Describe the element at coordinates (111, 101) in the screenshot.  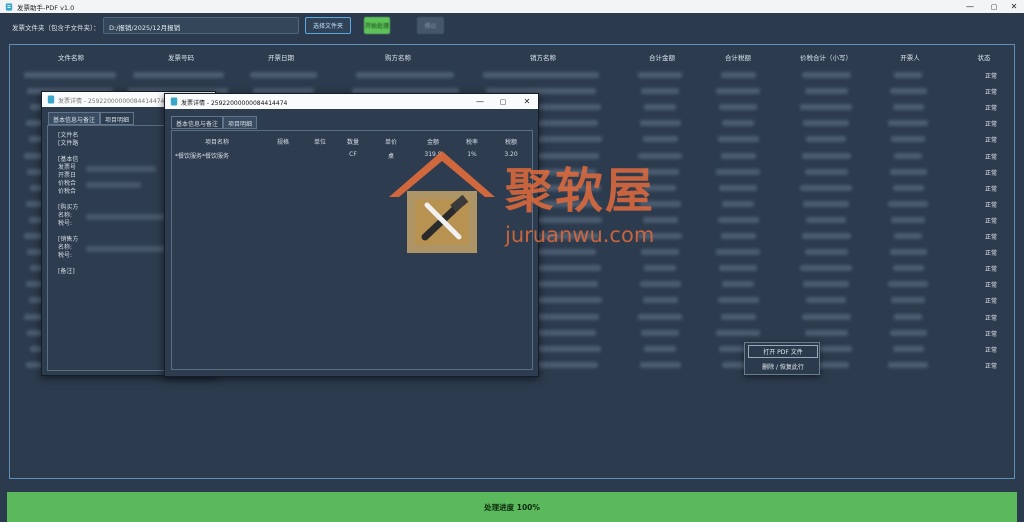
I see `dialog-back-title: 发票详情 - 25922000000084414474` at that location.